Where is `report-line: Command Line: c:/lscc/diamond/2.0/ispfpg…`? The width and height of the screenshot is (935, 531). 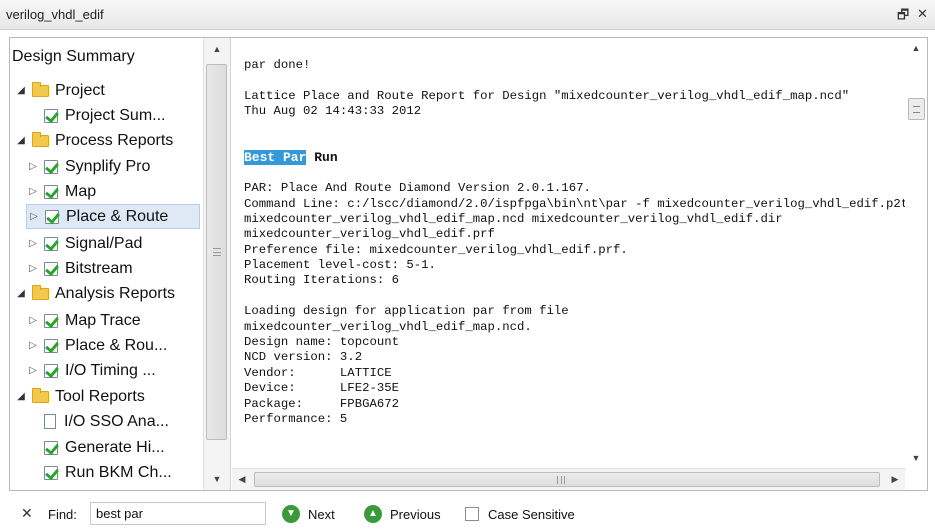 report-line: Command Line: c:/lscc/diamond/2.0/ispfpg… is located at coordinates (576, 203).